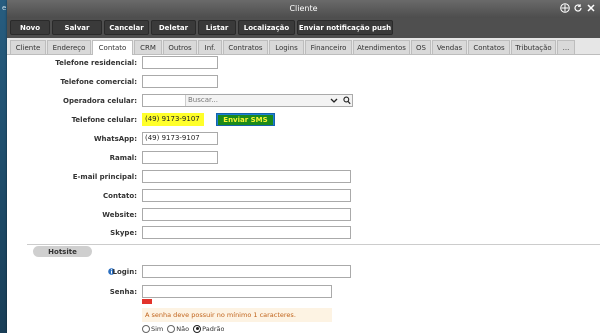  What do you see at coordinates (565, 8) in the screenshot?
I see `move-icon` at bounding box center [565, 8].